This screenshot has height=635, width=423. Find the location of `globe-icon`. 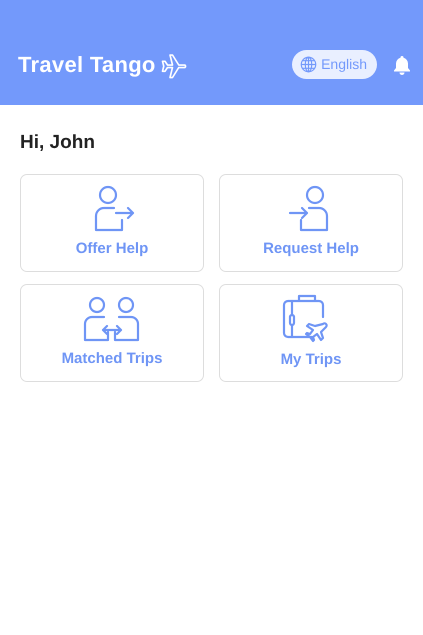

globe-icon is located at coordinates (309, 64).